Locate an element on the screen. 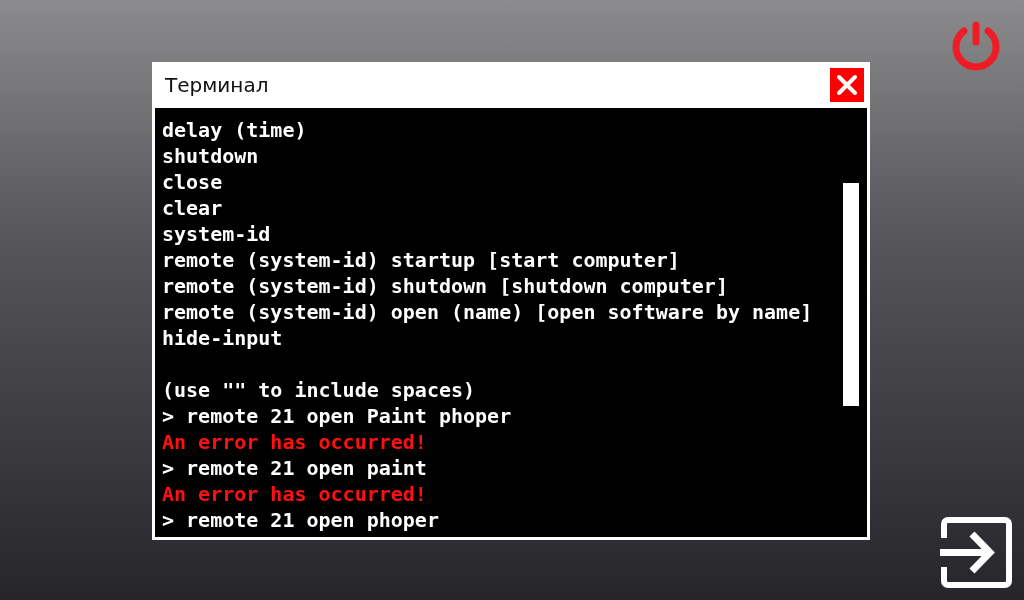  exit-icon is located at coordinates (976, 552).